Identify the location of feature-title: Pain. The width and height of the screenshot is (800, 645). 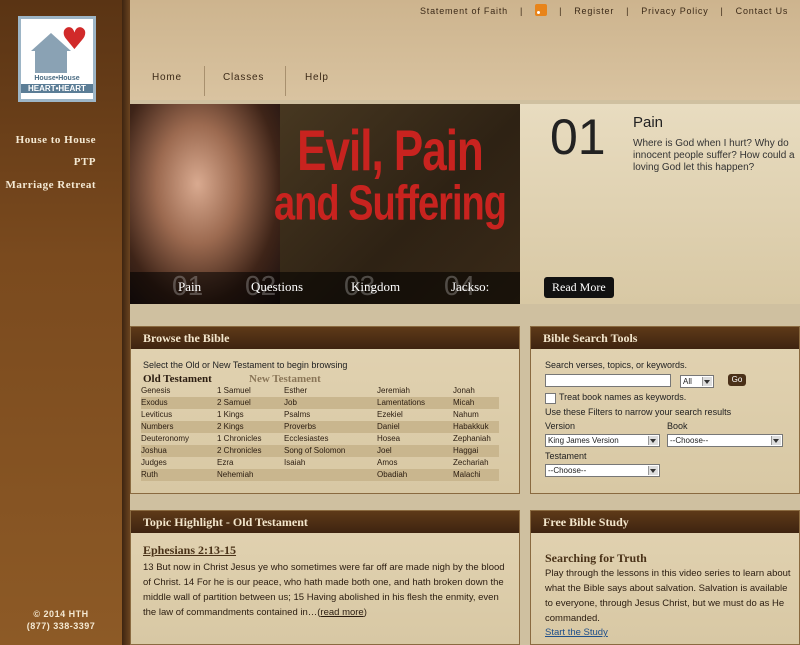
(648, 122).